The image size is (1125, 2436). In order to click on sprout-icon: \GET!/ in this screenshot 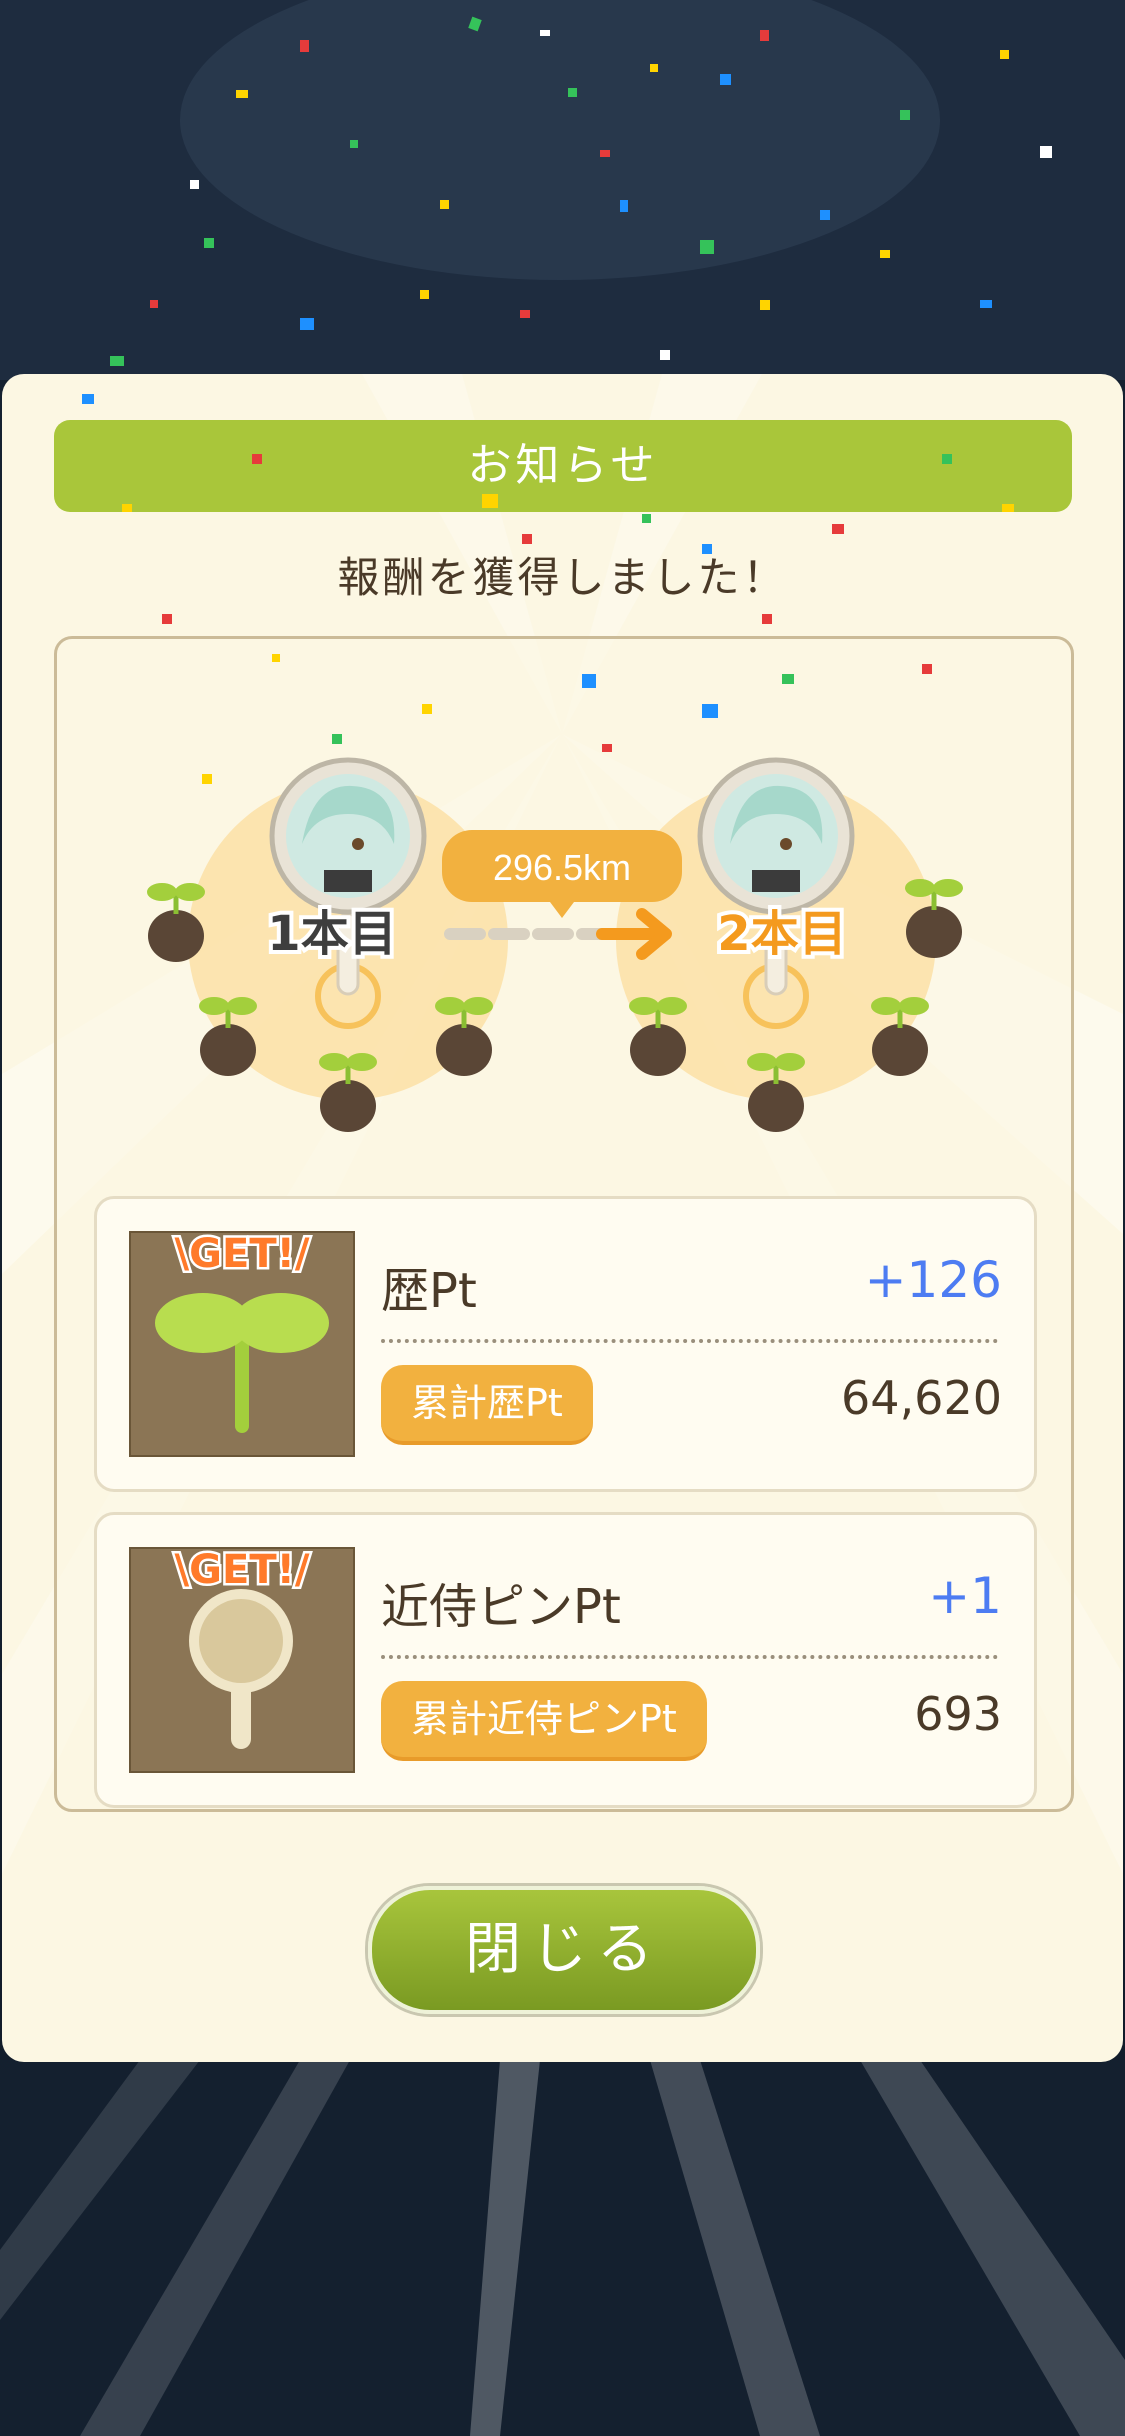, I will do `click(242, 1344)`.